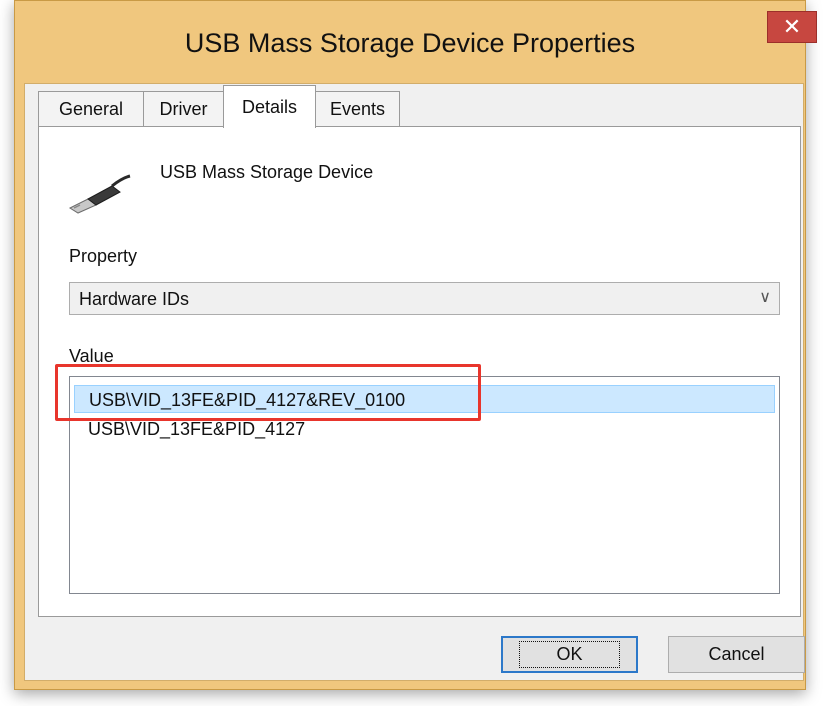 The height and width of the screenshot is (706, 823). What do you see at coordinates (103, 256) in the screenshot?
I see `property-label: Property` at bounding box center [103, 256].